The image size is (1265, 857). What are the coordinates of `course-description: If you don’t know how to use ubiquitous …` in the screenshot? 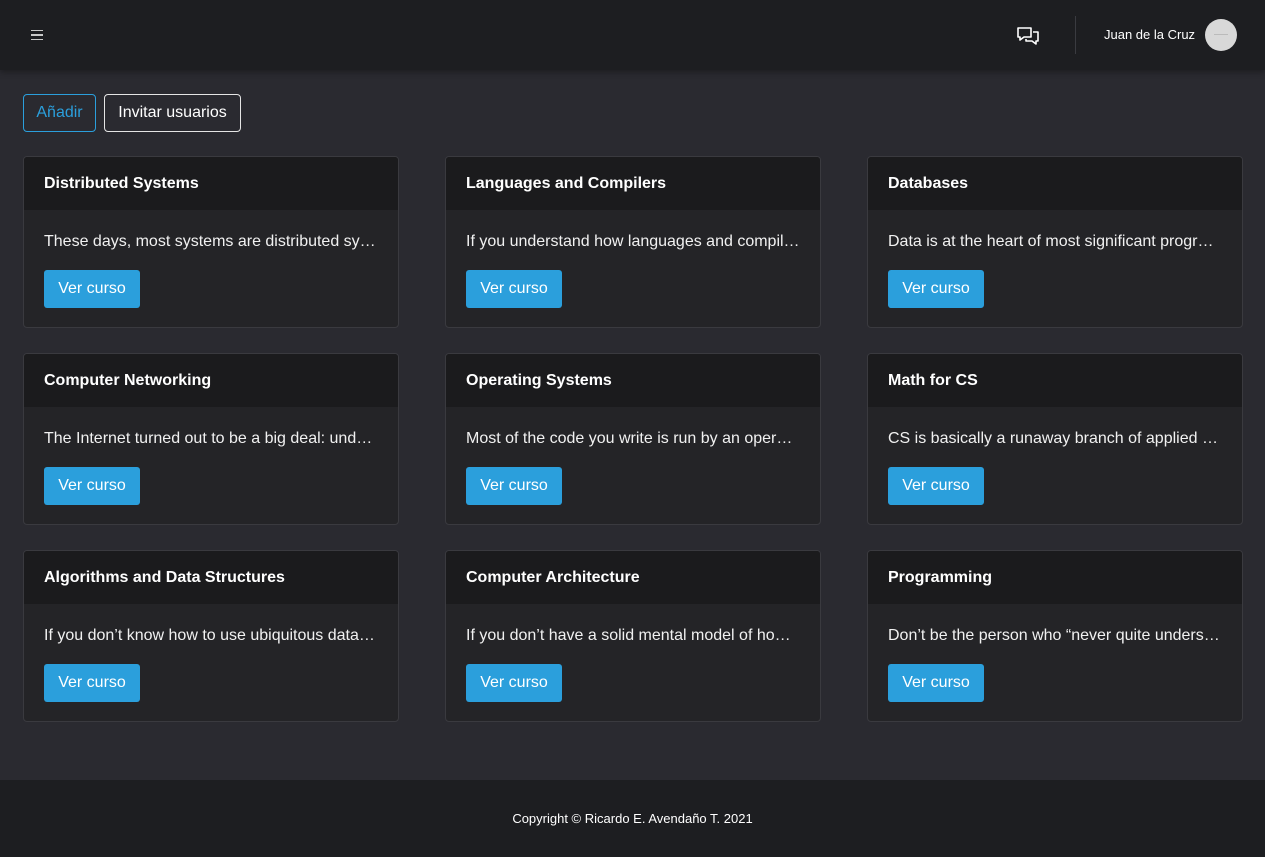 It's located at (211, 635).